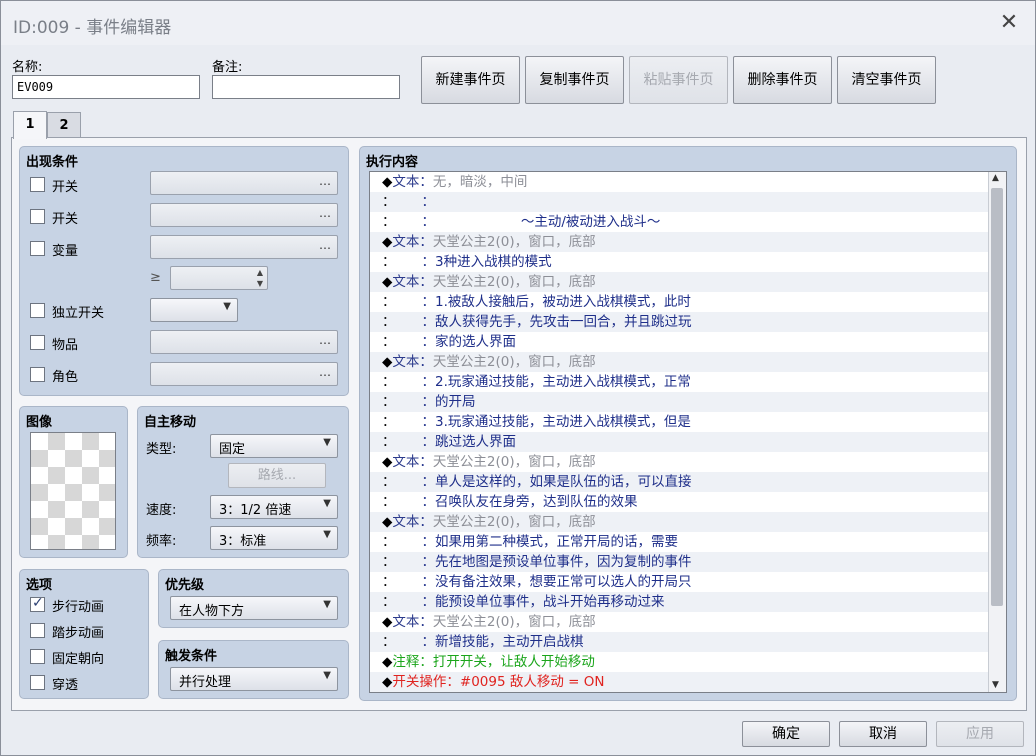 This screenshot has width=1036, height=756. I want to click on clear-page-button: 清空事件页, so click(886, 80).